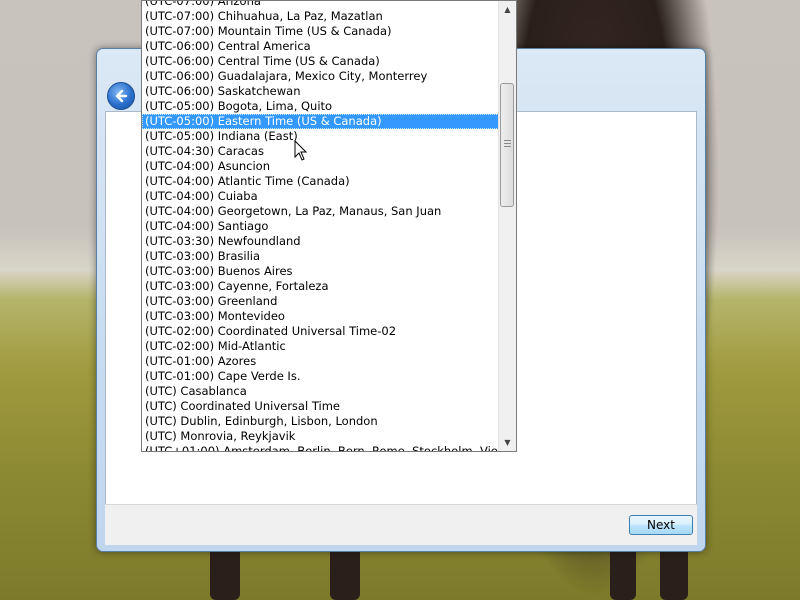 The height and width of the screenshot is (600, 800). What do you see at coordinates (321, 406) in the screenshot?
I see `timezone-option: (UTC) Coordinated Universal Time` at bounding box center [321, 406].